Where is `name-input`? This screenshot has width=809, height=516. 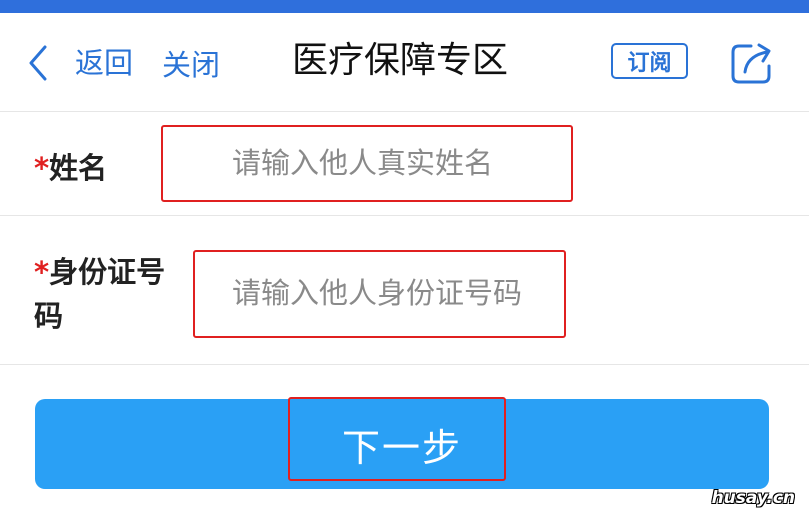 name-input is located at coordinates (397, 163).